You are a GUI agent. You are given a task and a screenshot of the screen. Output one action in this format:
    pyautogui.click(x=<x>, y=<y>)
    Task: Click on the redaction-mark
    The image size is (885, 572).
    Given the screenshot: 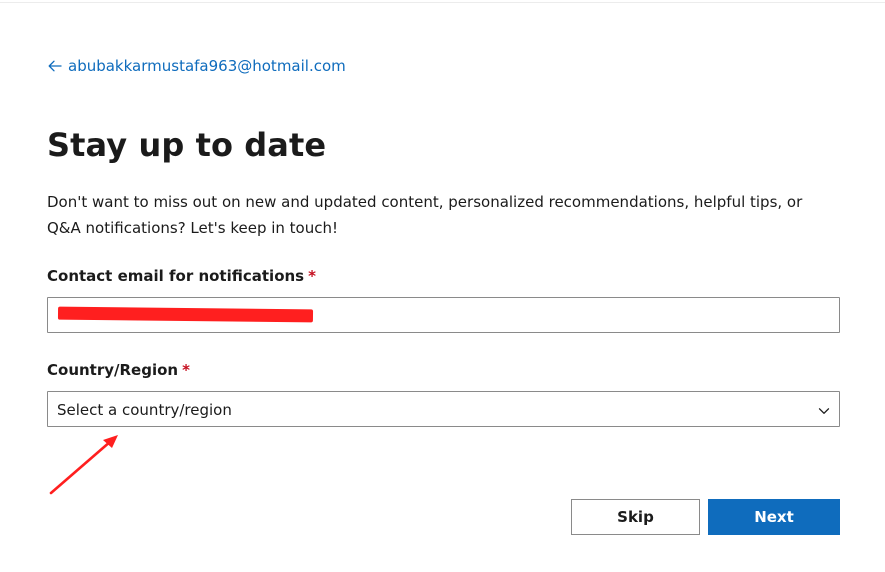 What is the action you would take?
    pyautogui.click(x=185, y=314)
    